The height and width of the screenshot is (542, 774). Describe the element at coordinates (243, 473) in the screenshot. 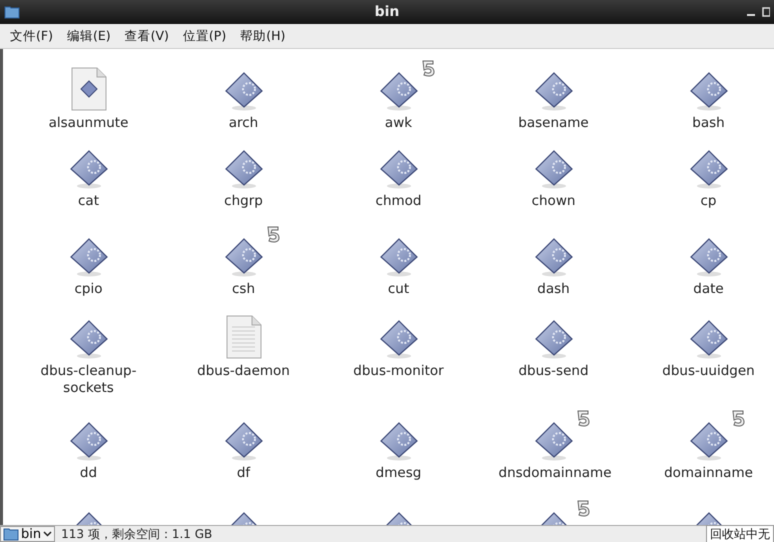

I see `file-name: df` at that location.